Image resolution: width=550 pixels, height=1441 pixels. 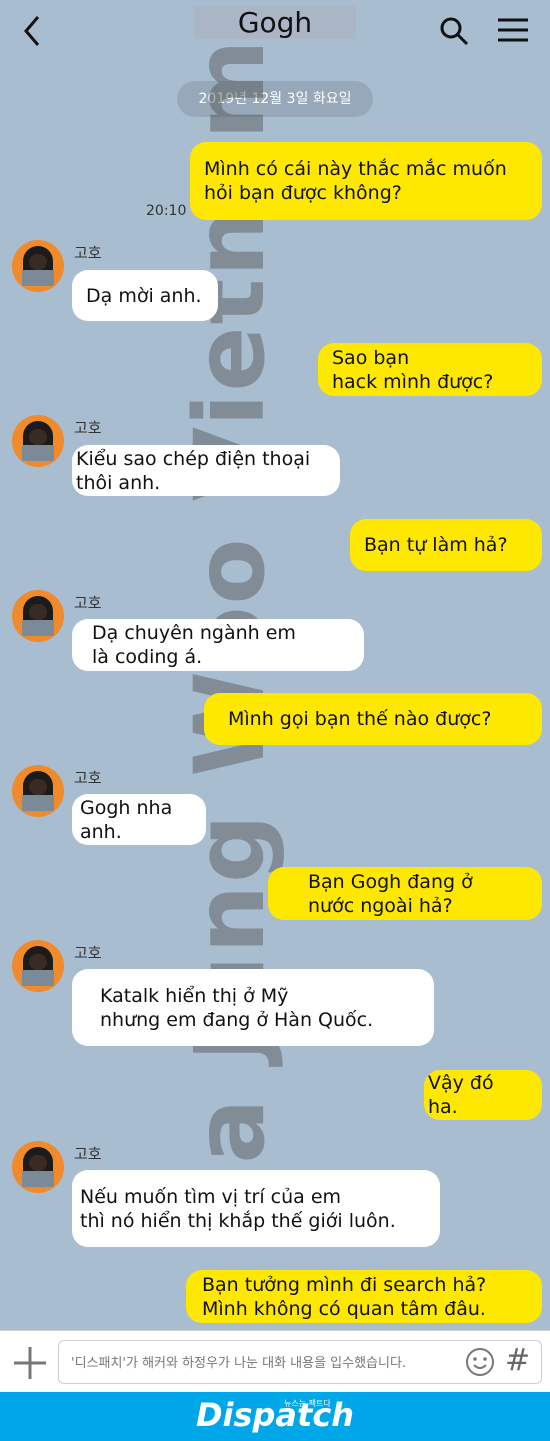 What do you see at coordinates (139, 819) in the screenshot?
I see `their-message: Gogh nha anh.` at bounding box center [139, 819].